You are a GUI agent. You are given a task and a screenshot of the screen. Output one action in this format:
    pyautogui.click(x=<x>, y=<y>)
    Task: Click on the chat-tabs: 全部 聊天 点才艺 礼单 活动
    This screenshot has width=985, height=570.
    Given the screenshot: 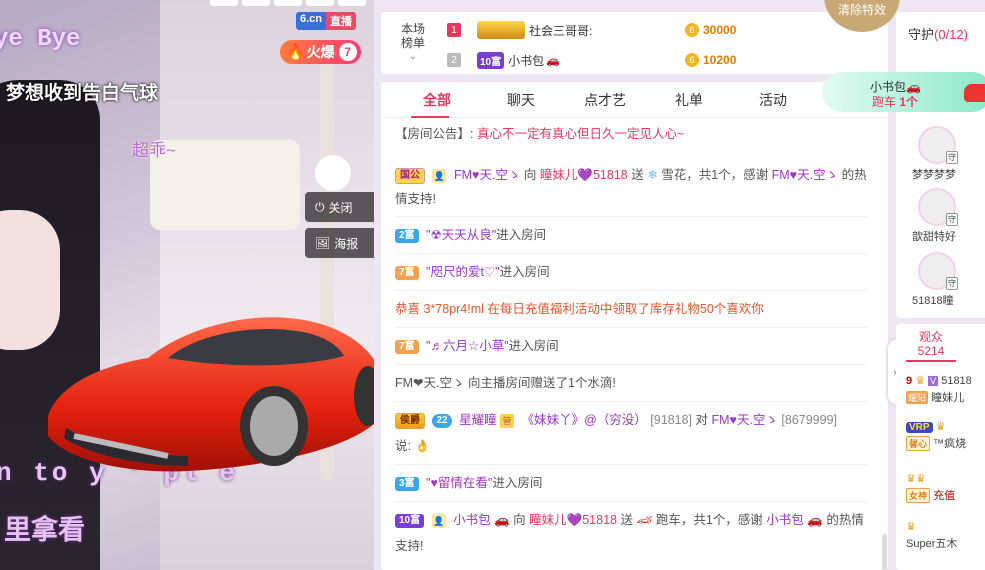 What is the action you would take?
    pyautogui.click(x=634, y=100)
    